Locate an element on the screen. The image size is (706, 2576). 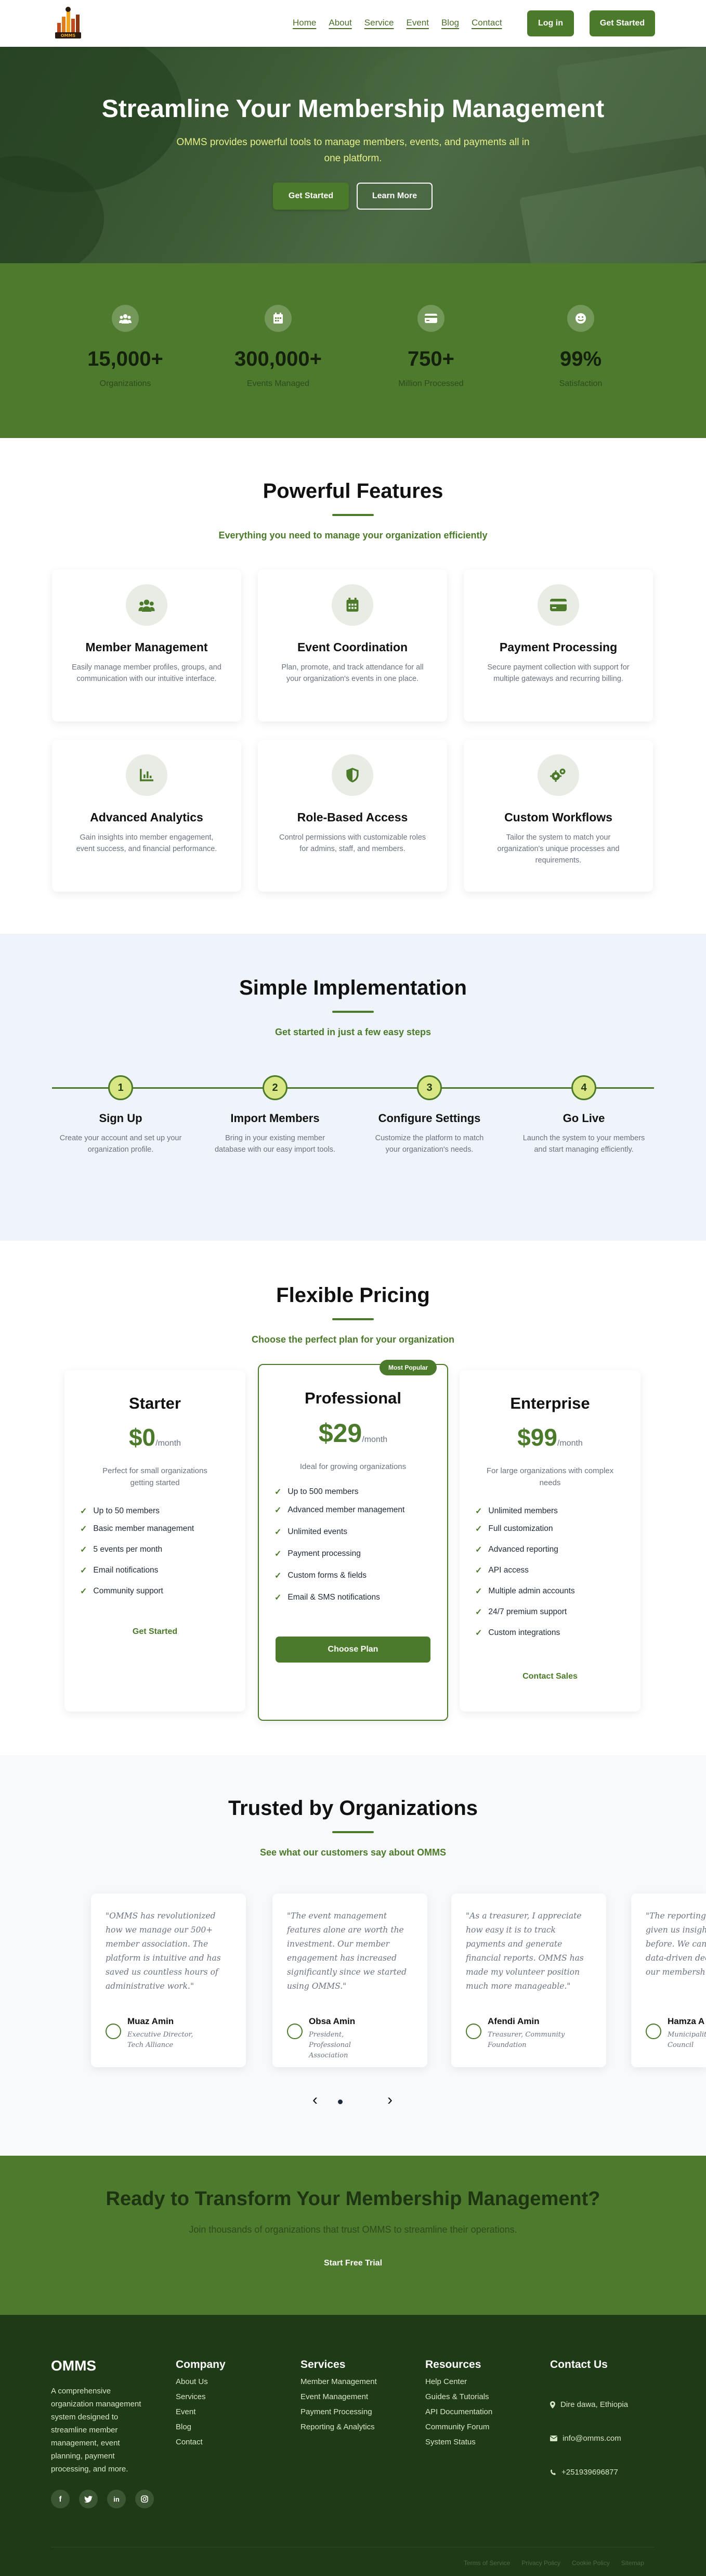
stat-label: Events Managed is located at coordinates (278, 383).